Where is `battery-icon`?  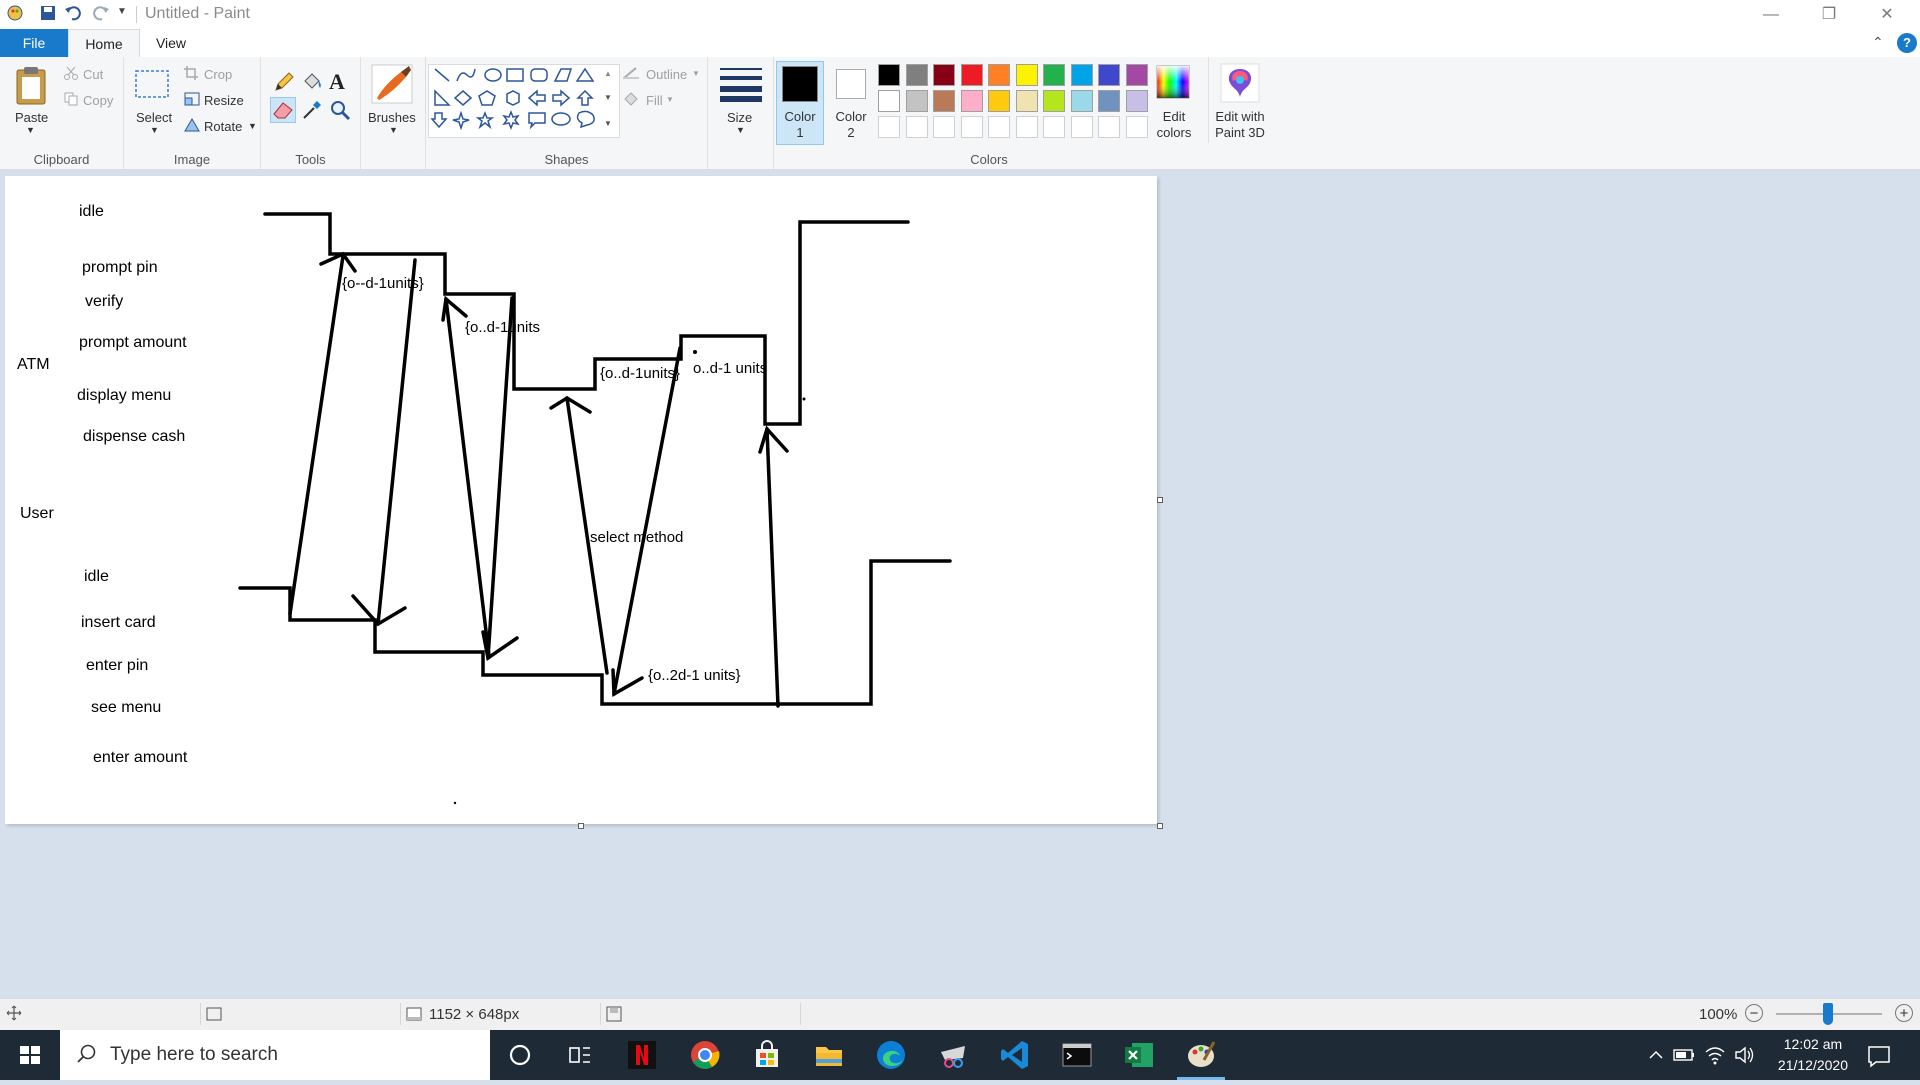
battery-icon is located at coordinates (1684, 1055).